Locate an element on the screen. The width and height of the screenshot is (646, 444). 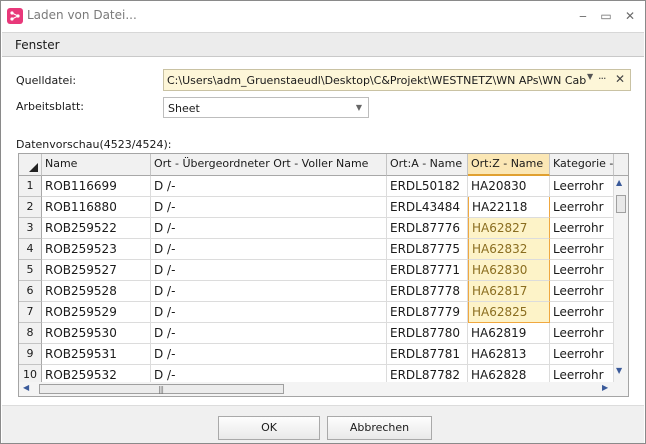
row-header: 1 is located at coordinates (30, 186).